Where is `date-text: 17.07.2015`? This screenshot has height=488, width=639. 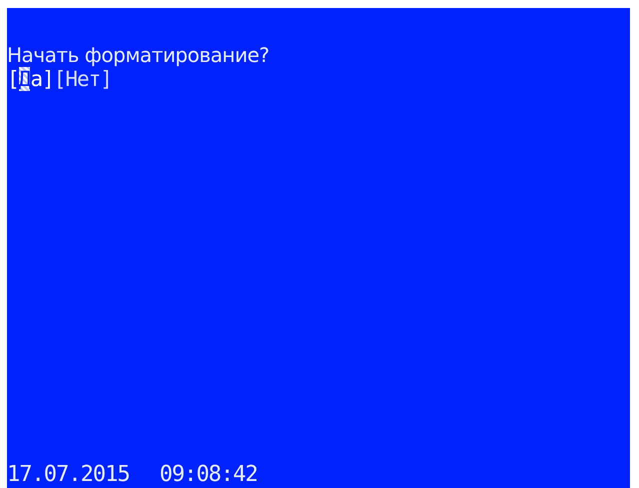
date-text: 17.07.2015 is located at coordinates (68, 475).